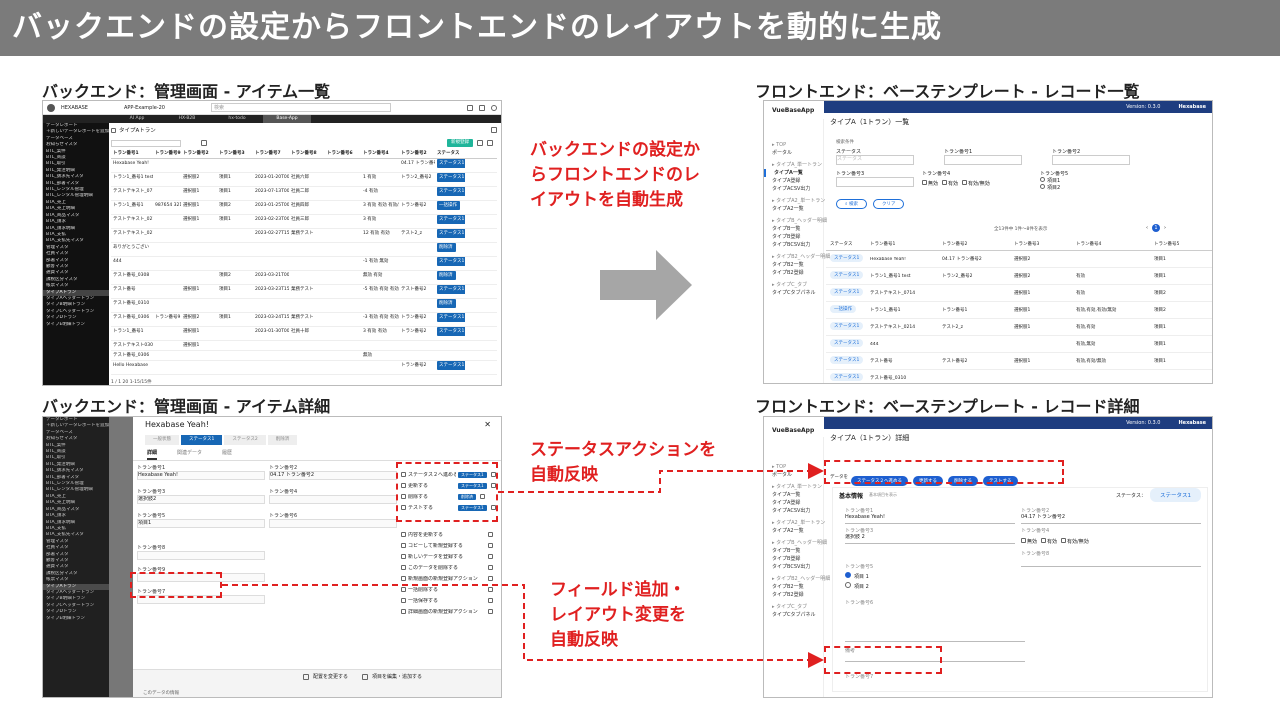 Image resolution: width=1280 pixels, height=720 pixels. What do you see at coordinates (1193, 423) in the screenshot?
I see `user-menu-detail: Hexabase` at bounding box center [1193, 423].